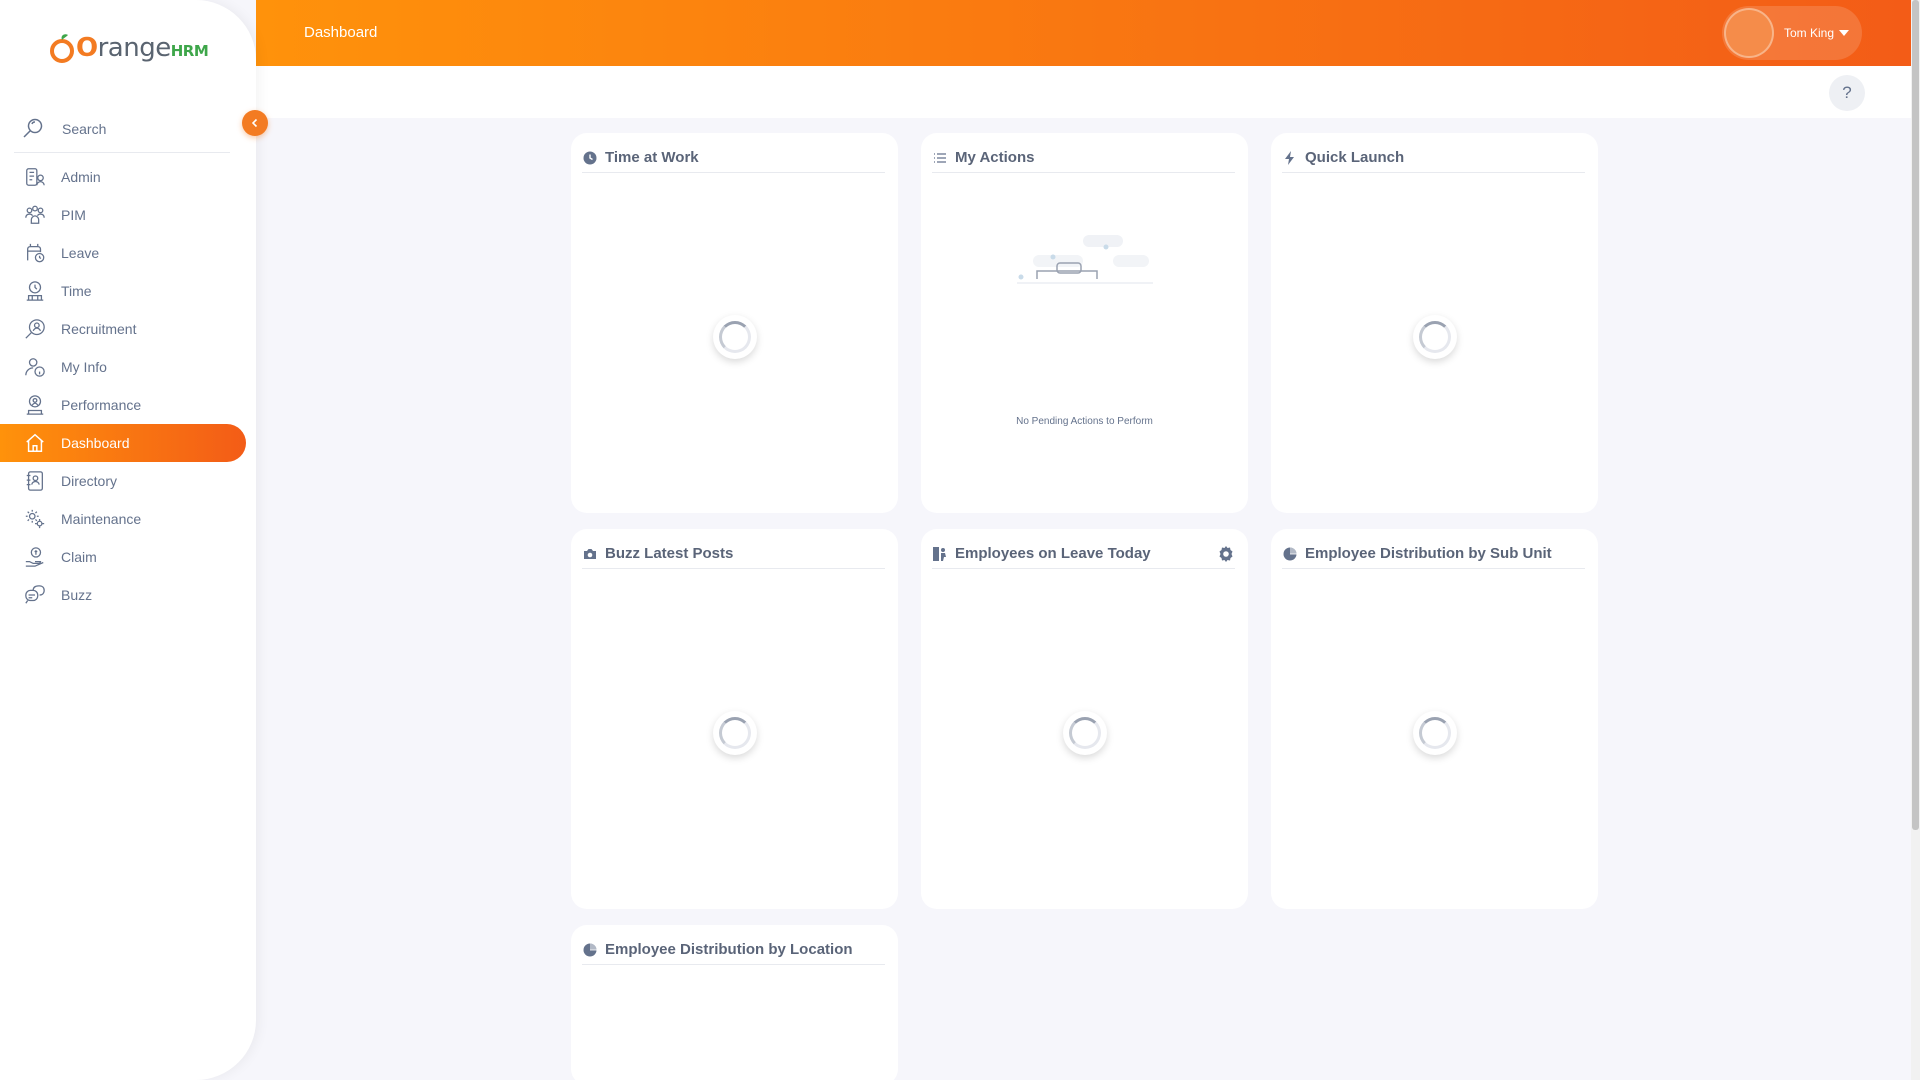 This screenshot has width=1920, height=1080. I want to click on recruitment-icon, so click(35, 329).